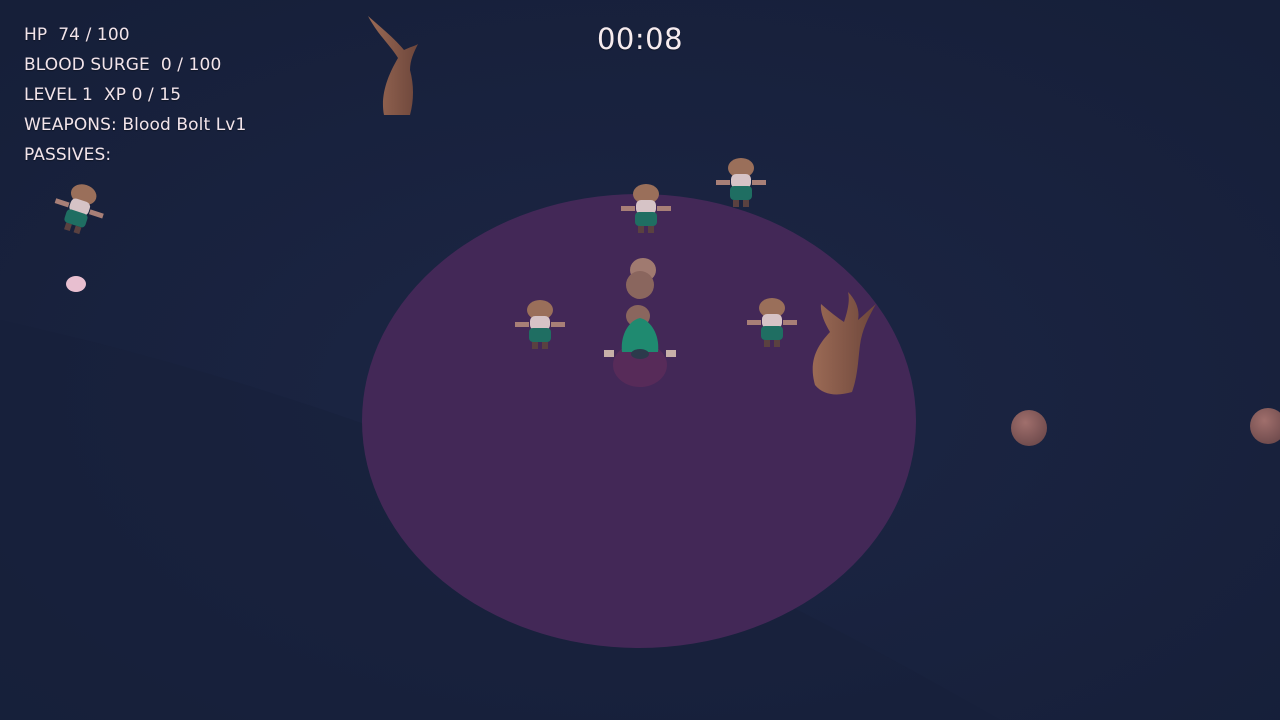 Image resolution: width=1280 pixels, height=720 pixels. I want to click on blood-surge-value: 0 / 100, so click(191, 65).